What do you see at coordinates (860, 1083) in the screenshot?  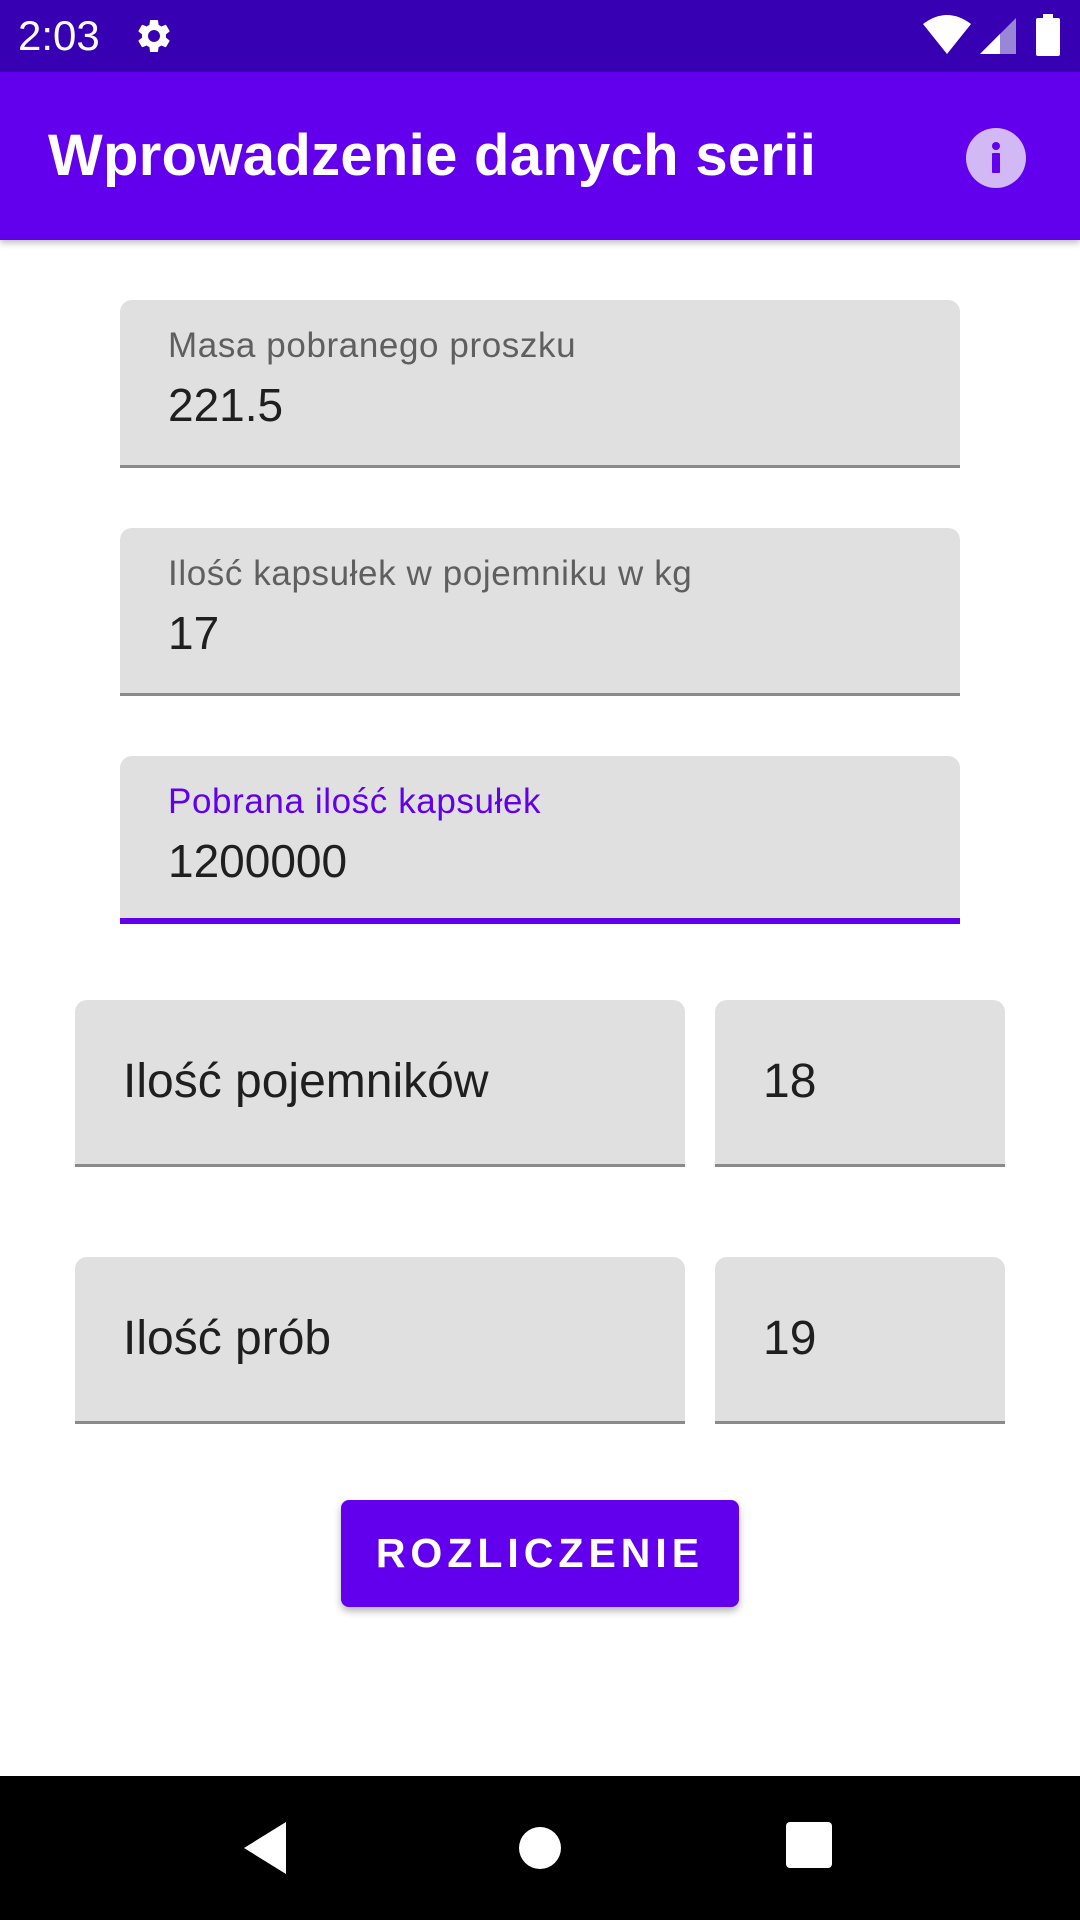 I see `containers-input: 18` at bounding box center [860, 1083].